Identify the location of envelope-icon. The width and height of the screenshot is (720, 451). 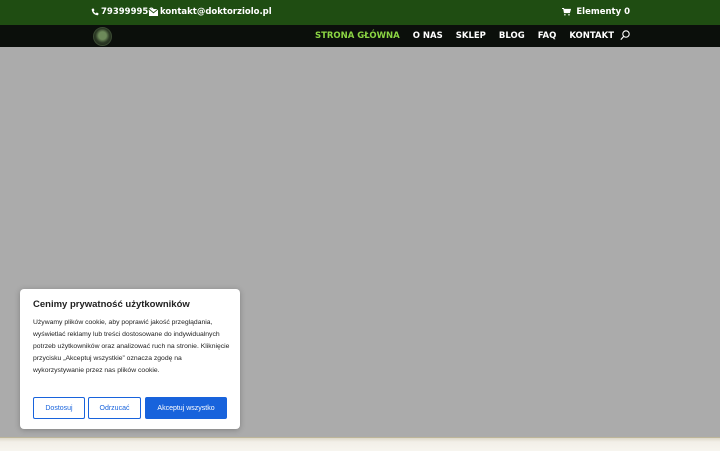
(153, 12).